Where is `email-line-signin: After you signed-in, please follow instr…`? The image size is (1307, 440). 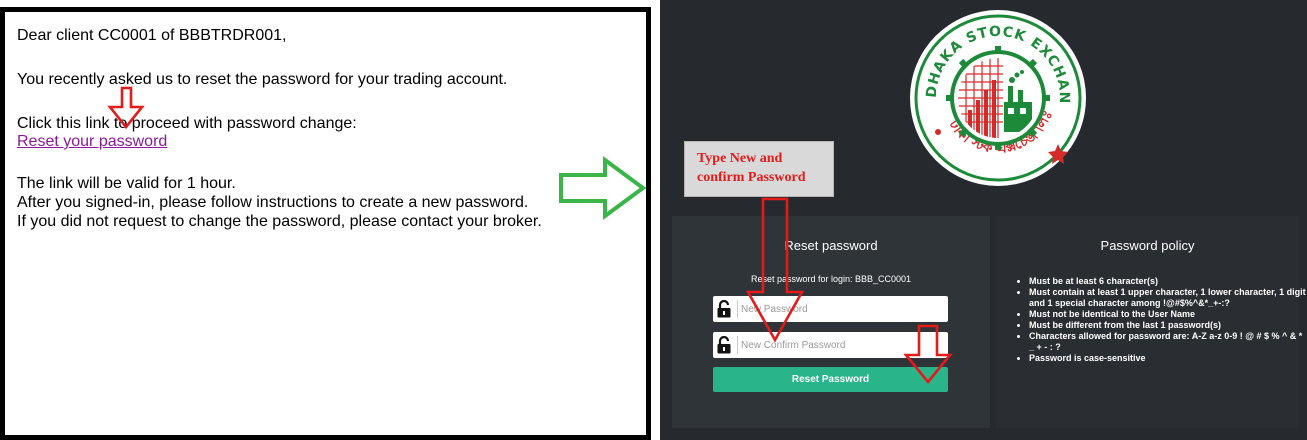 email-line-signin: After you signed-in, please follow instr… is located at coordinates (273, 202).